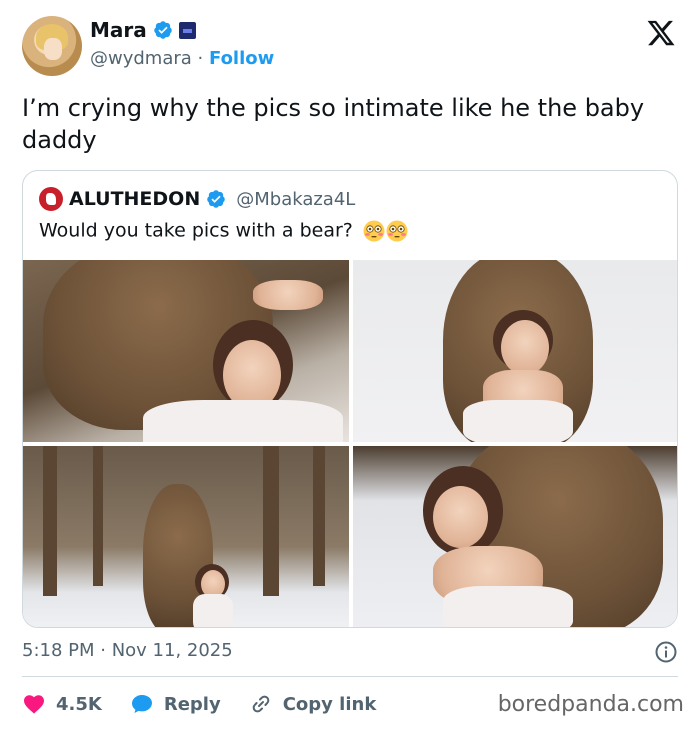  What do you see at coordinates (196, 230) in the screenshot?
I see `quoted-text: Would you take pics with a bear?` at bounding box center [196, 230].